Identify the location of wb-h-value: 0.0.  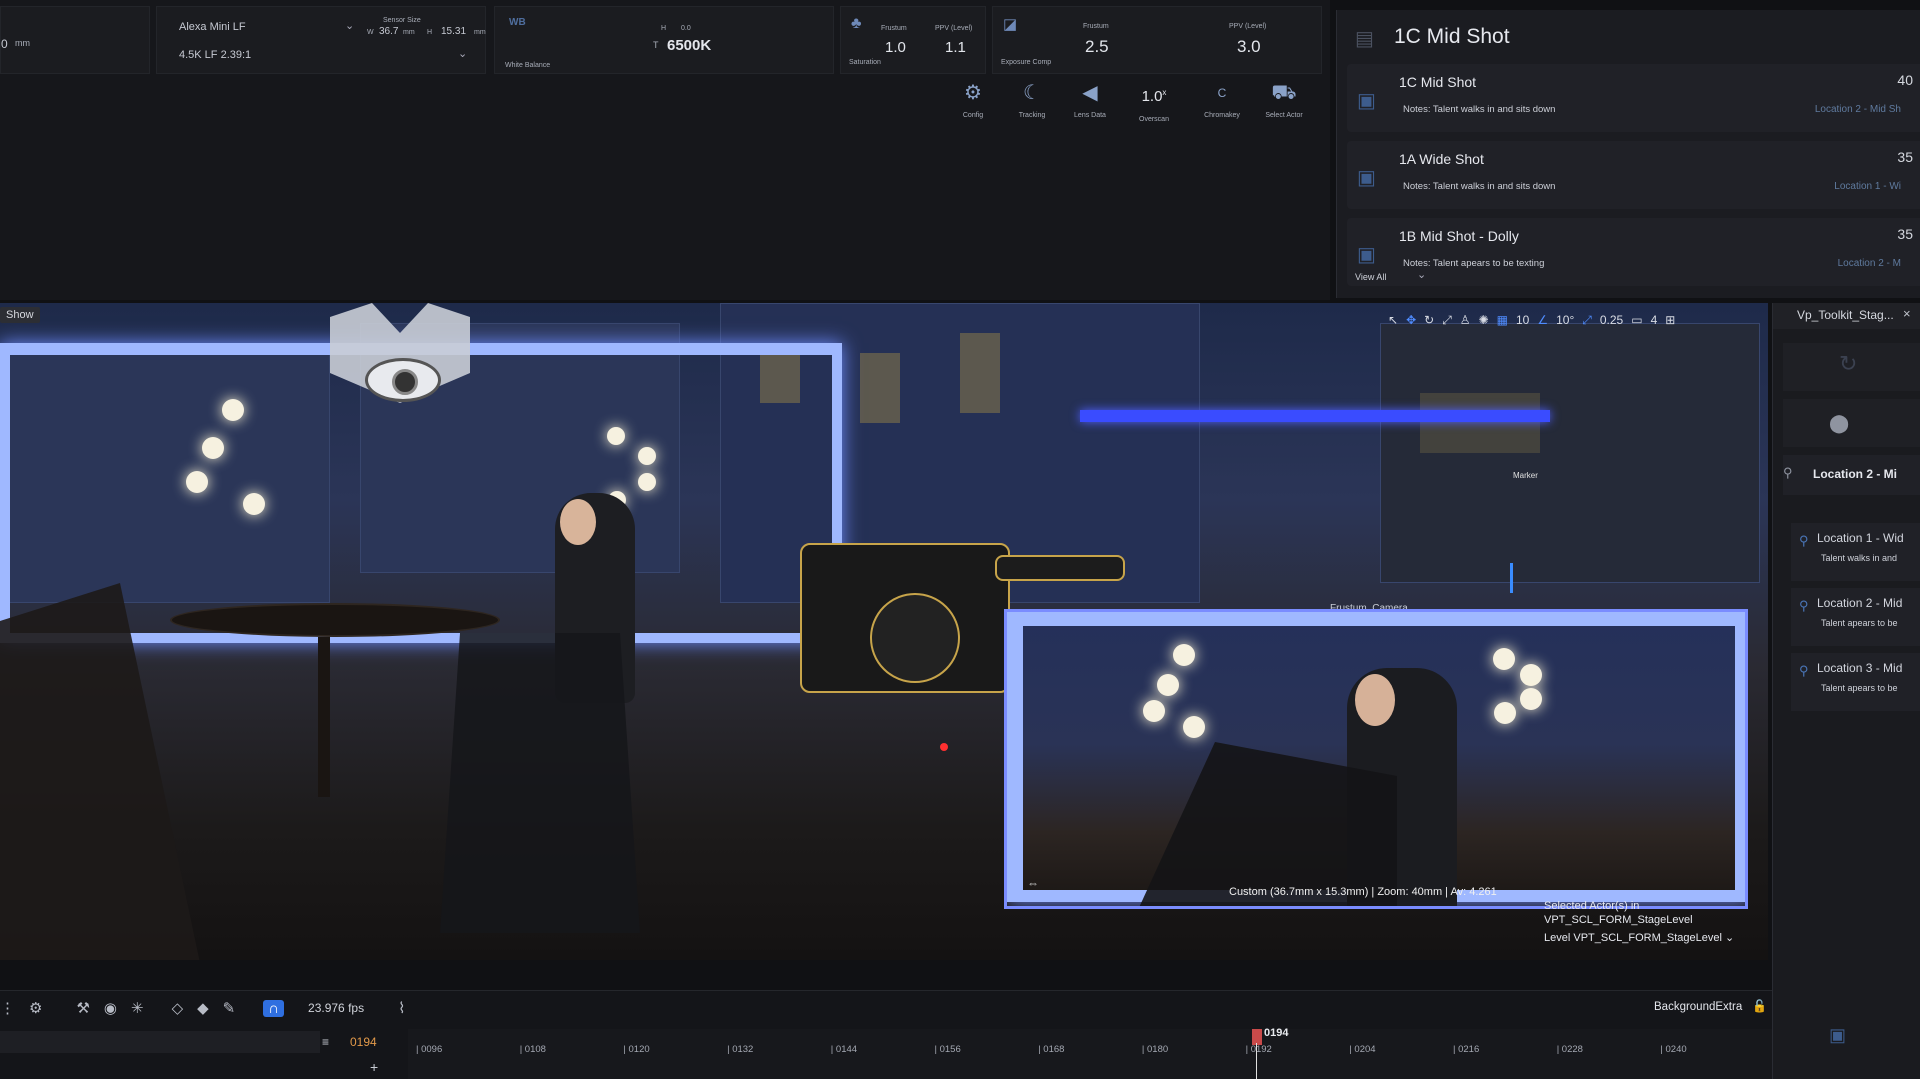
(686, 28).